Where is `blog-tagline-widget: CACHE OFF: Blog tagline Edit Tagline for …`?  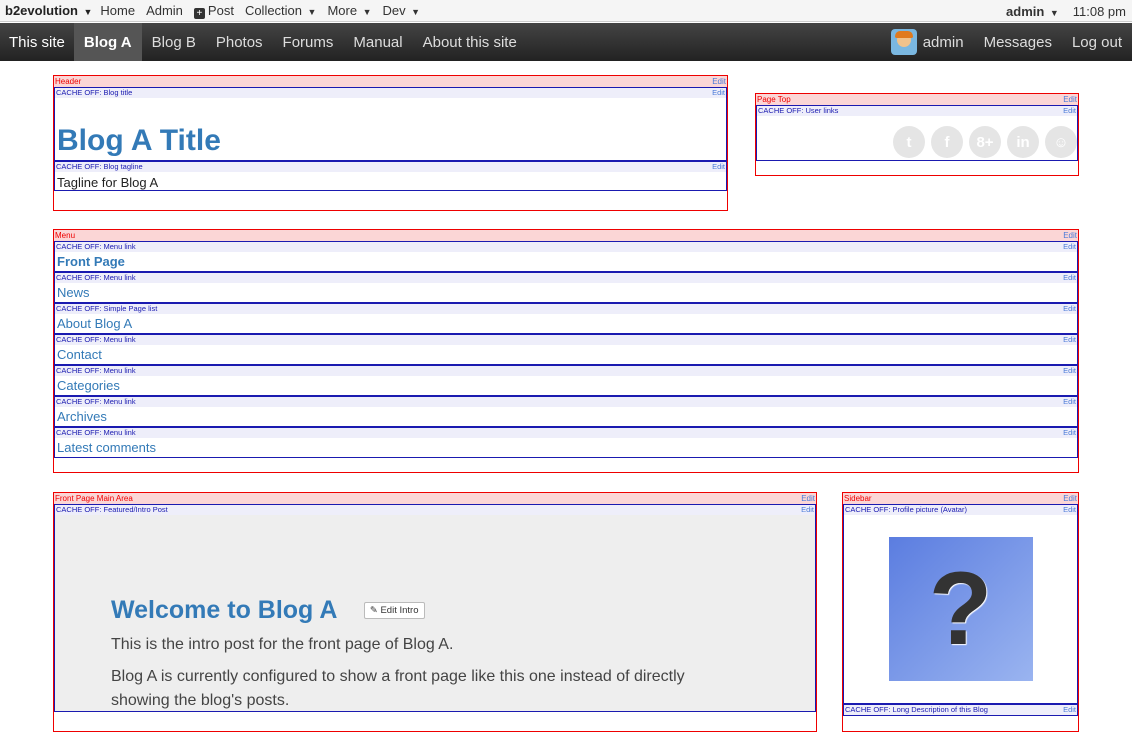
blog-tagline-widget: CACHE OFF: Blog tagline Edit Tagline for … is located at coordinates (390, 176).